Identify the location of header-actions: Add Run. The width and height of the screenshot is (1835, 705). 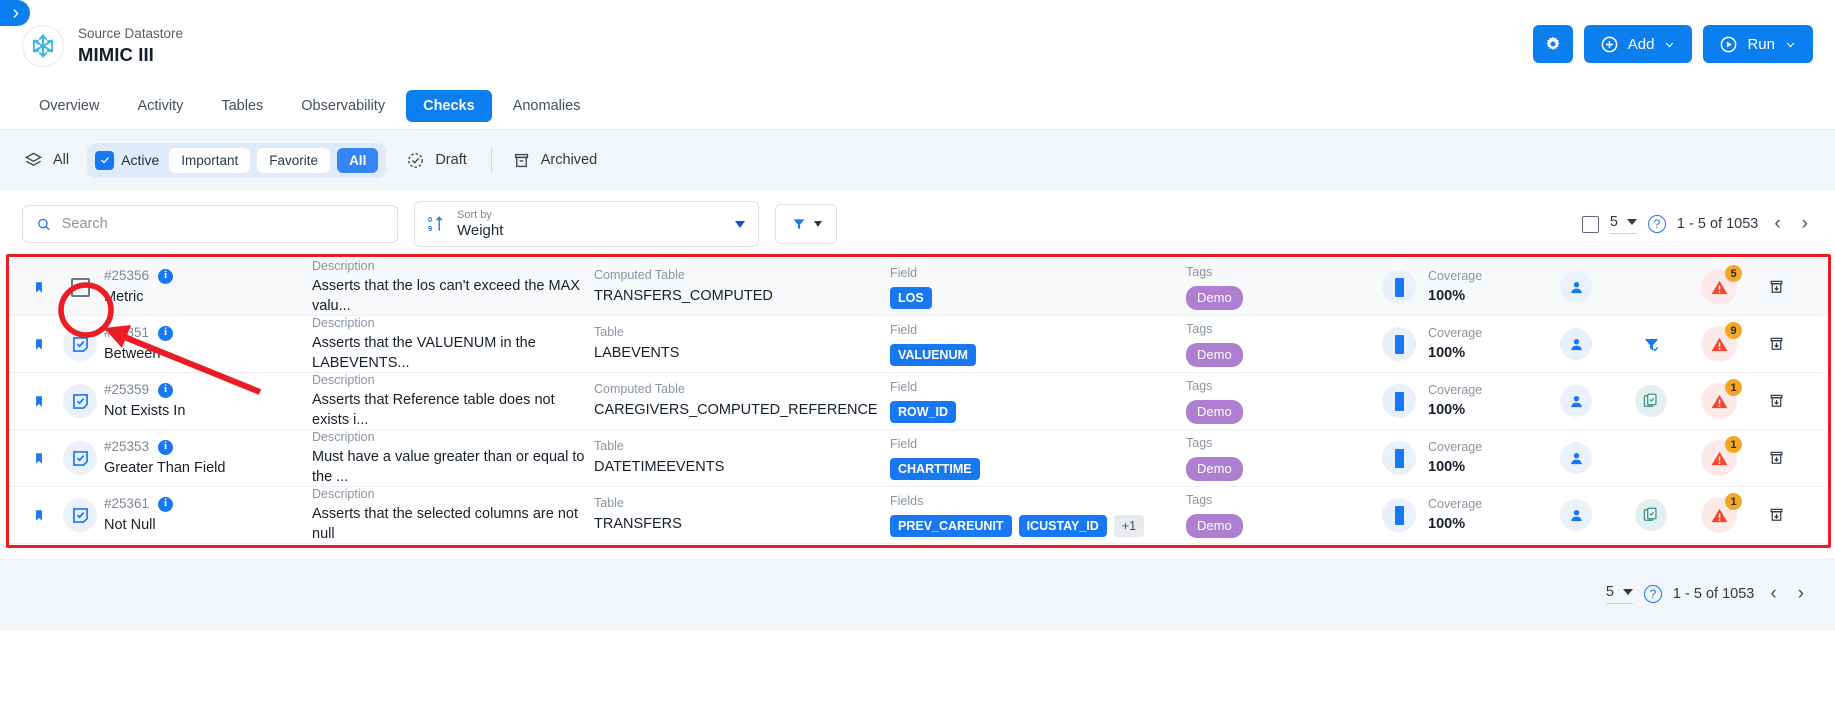
(1672, 44).